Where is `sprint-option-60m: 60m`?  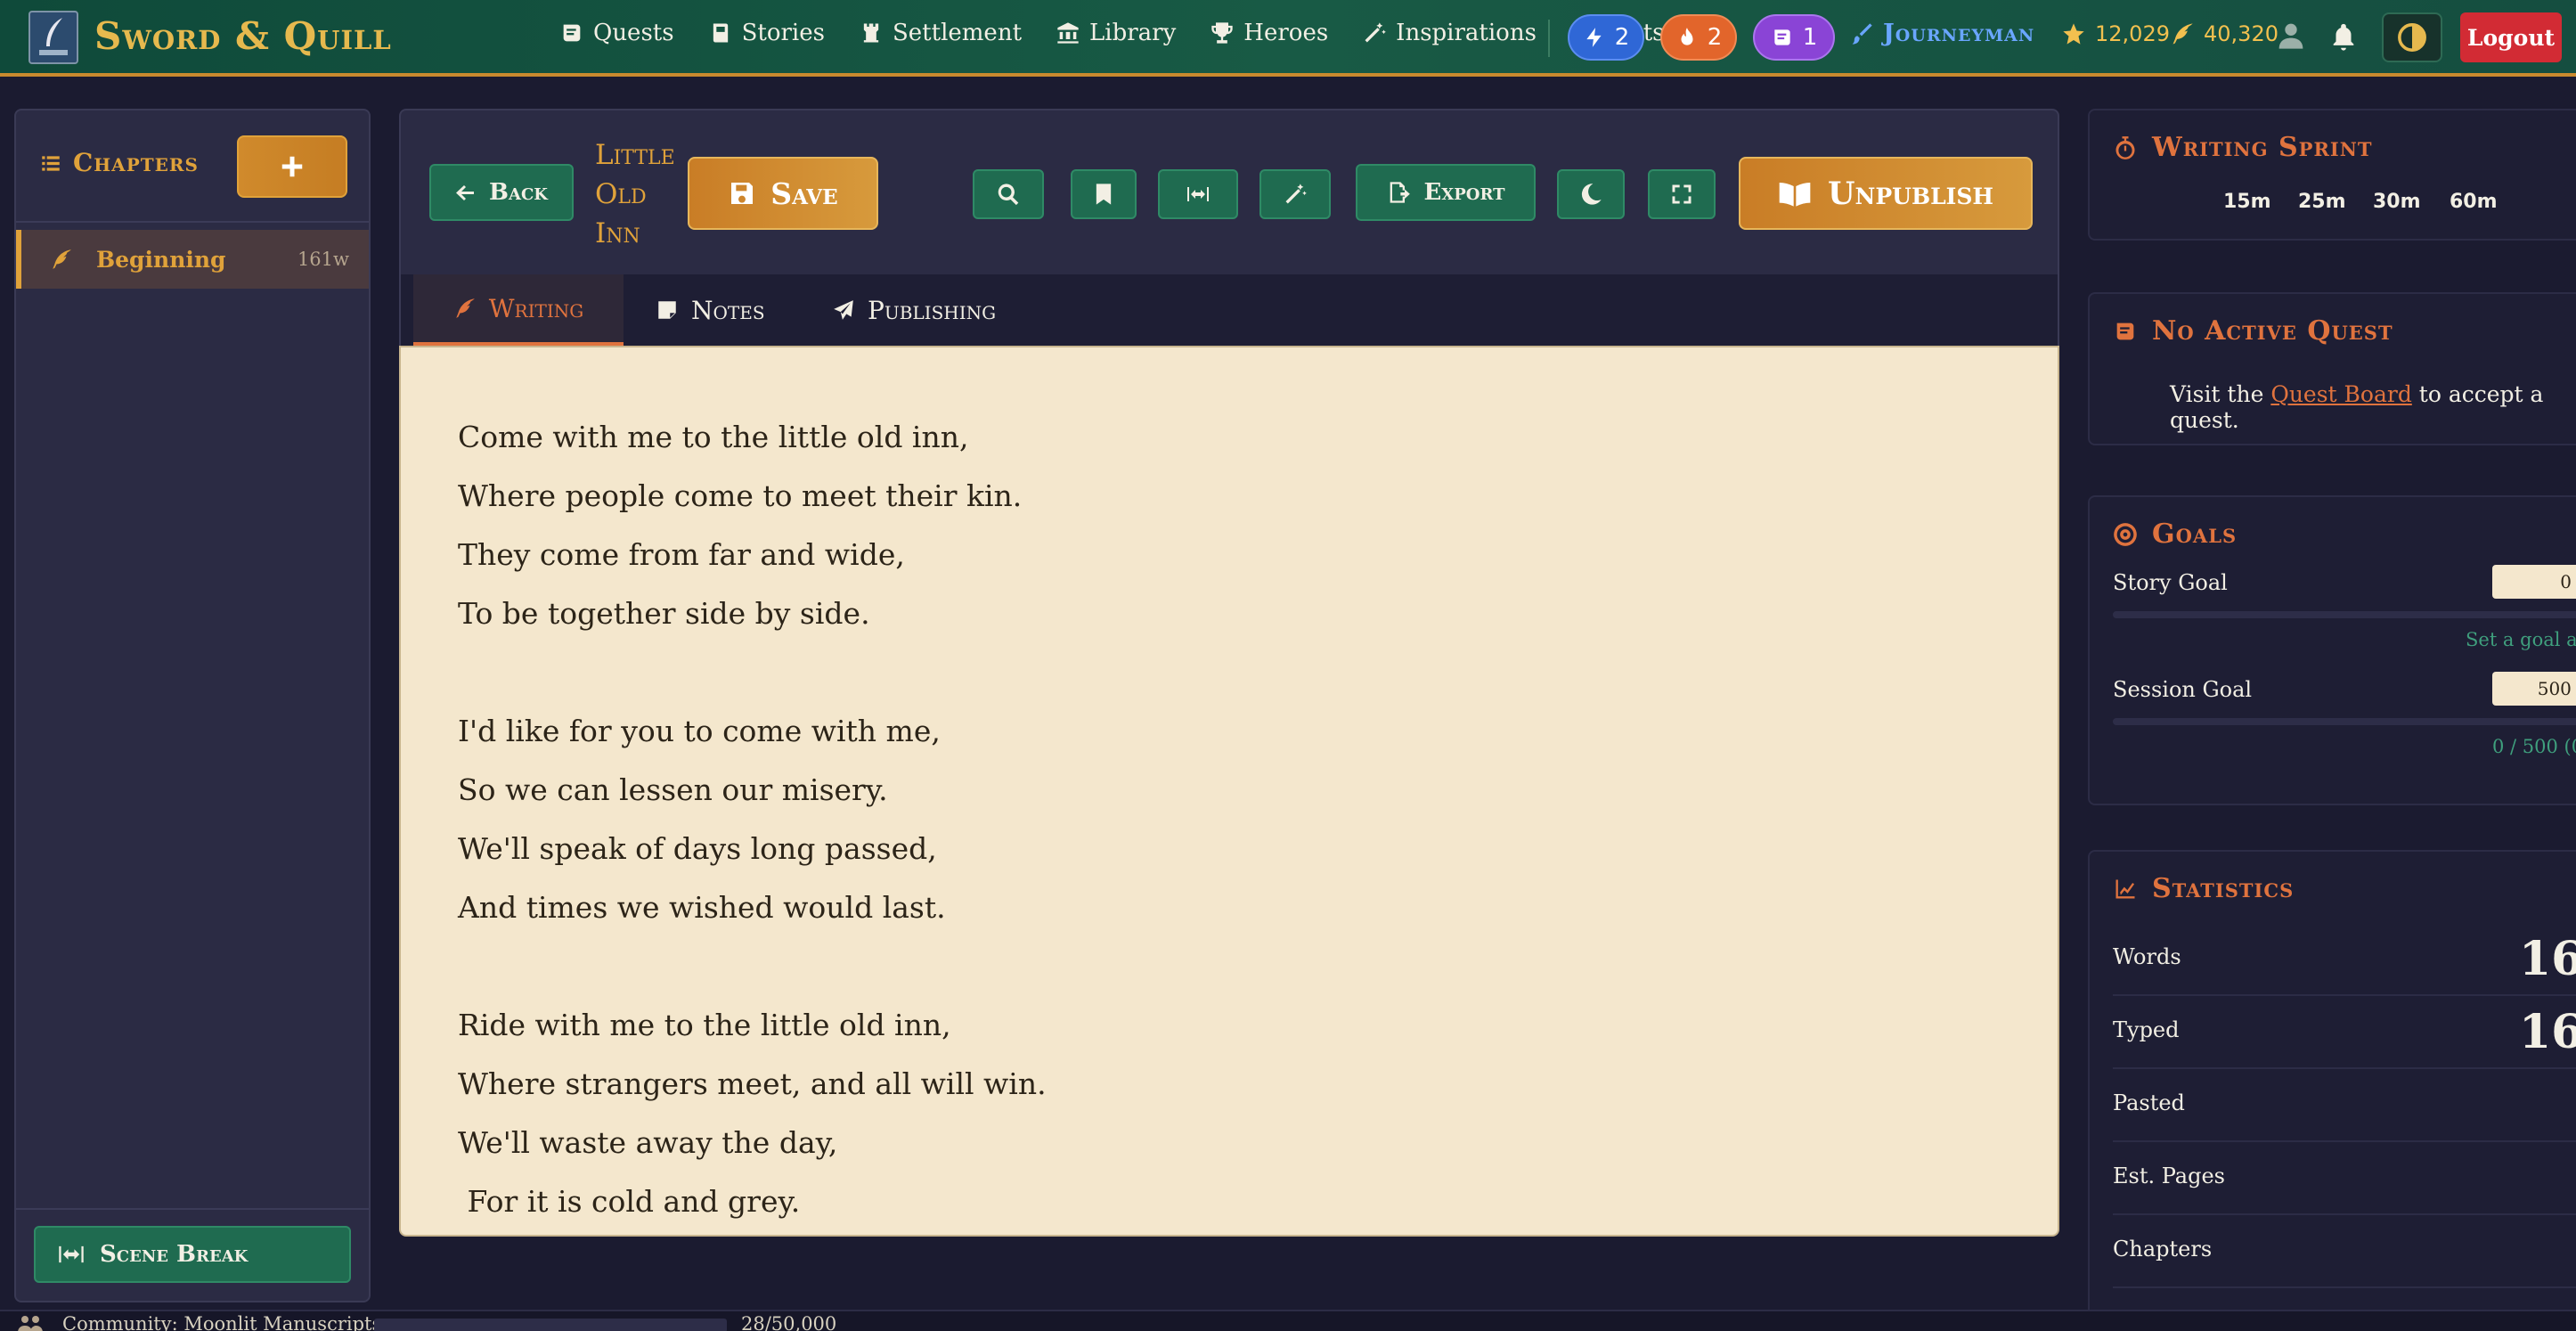 sprint-option-60m: 60m is located at coordinates (2474, 202).